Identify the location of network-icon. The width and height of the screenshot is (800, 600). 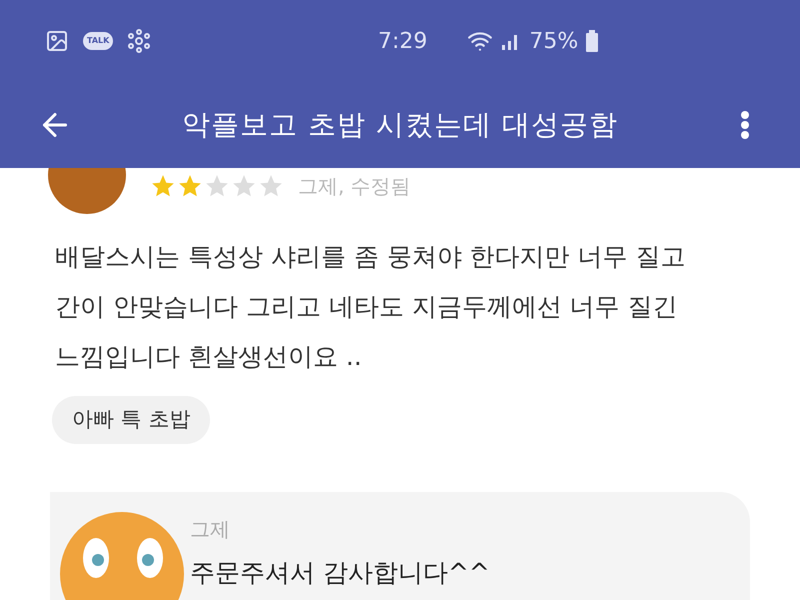
(139, 41).